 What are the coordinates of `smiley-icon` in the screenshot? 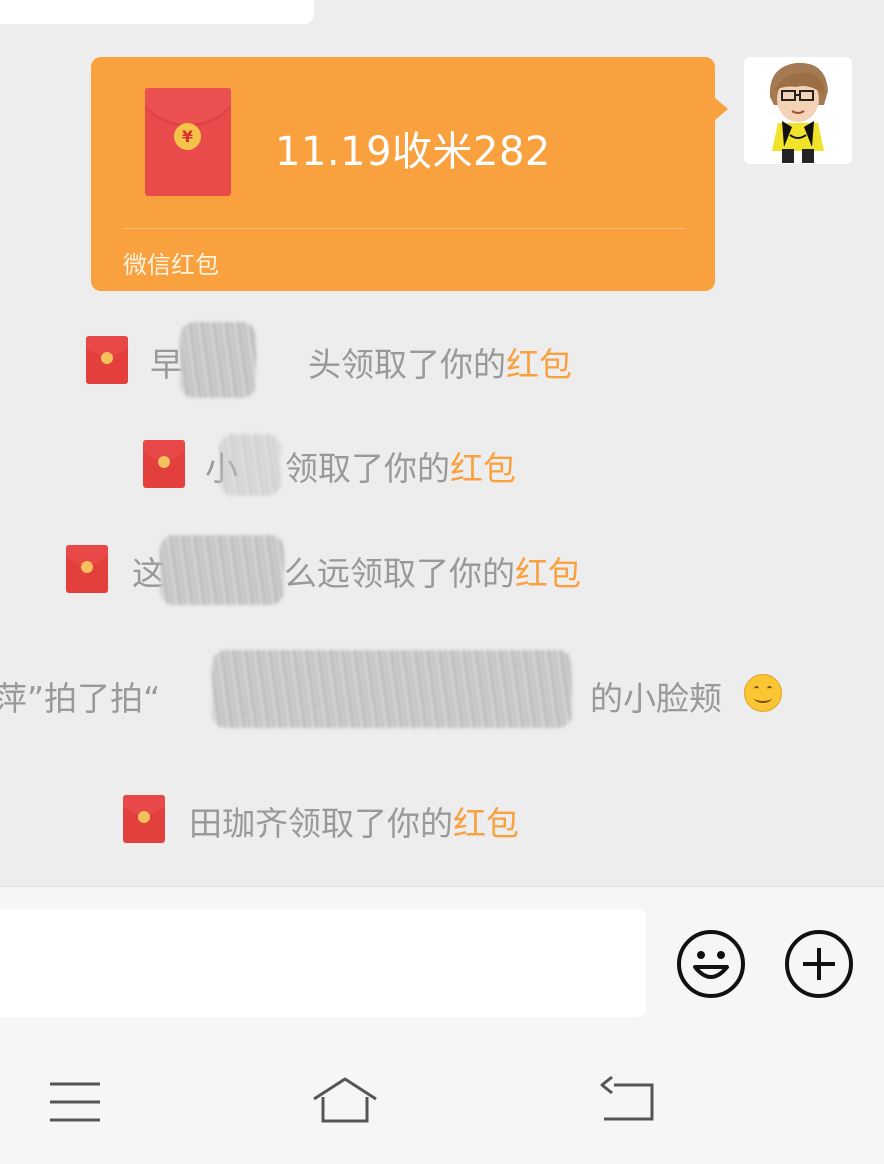 It's located at (711, 964).